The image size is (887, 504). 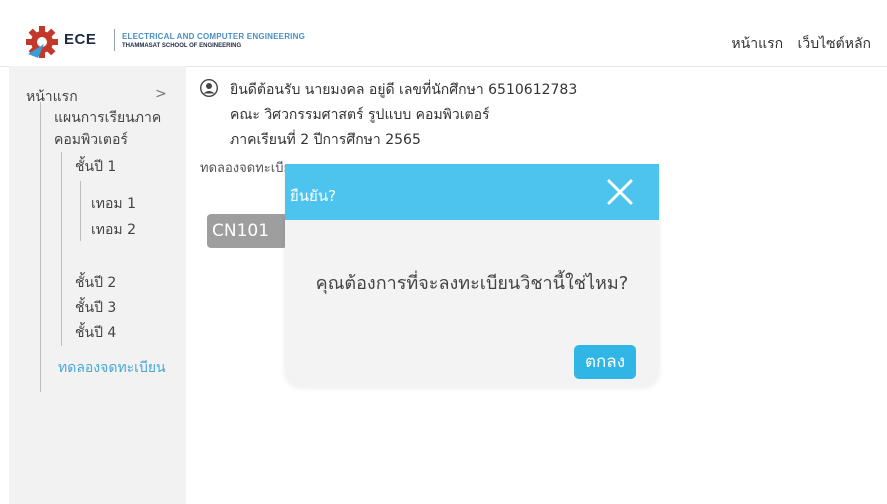 What do you see at coordinates (325, 140) in the screenshot?
I see `semester-text: ภาคเรียนที่ 2 ปีการศึกษา 2565` at bounding box center [325, 140].